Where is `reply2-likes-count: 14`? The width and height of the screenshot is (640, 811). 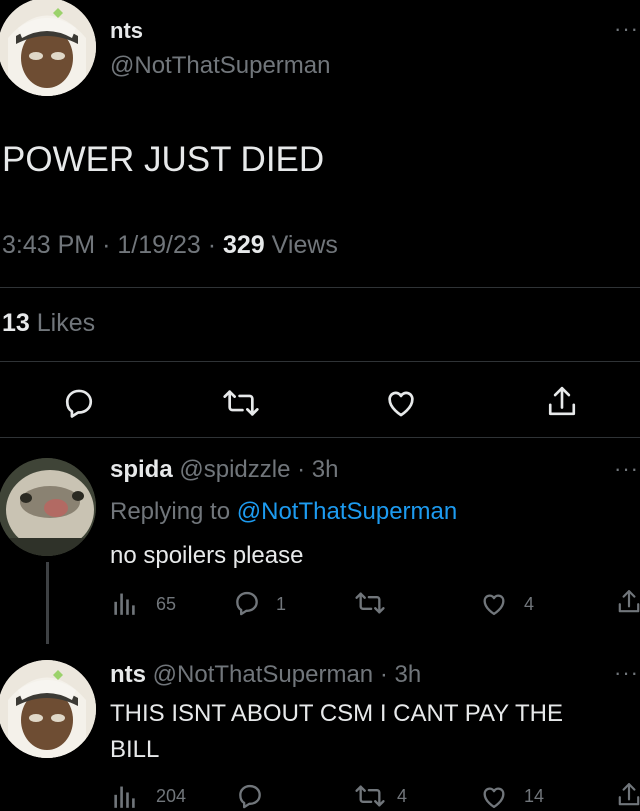 reply2-likes-count: 14 is located at coordinates (534, 796).